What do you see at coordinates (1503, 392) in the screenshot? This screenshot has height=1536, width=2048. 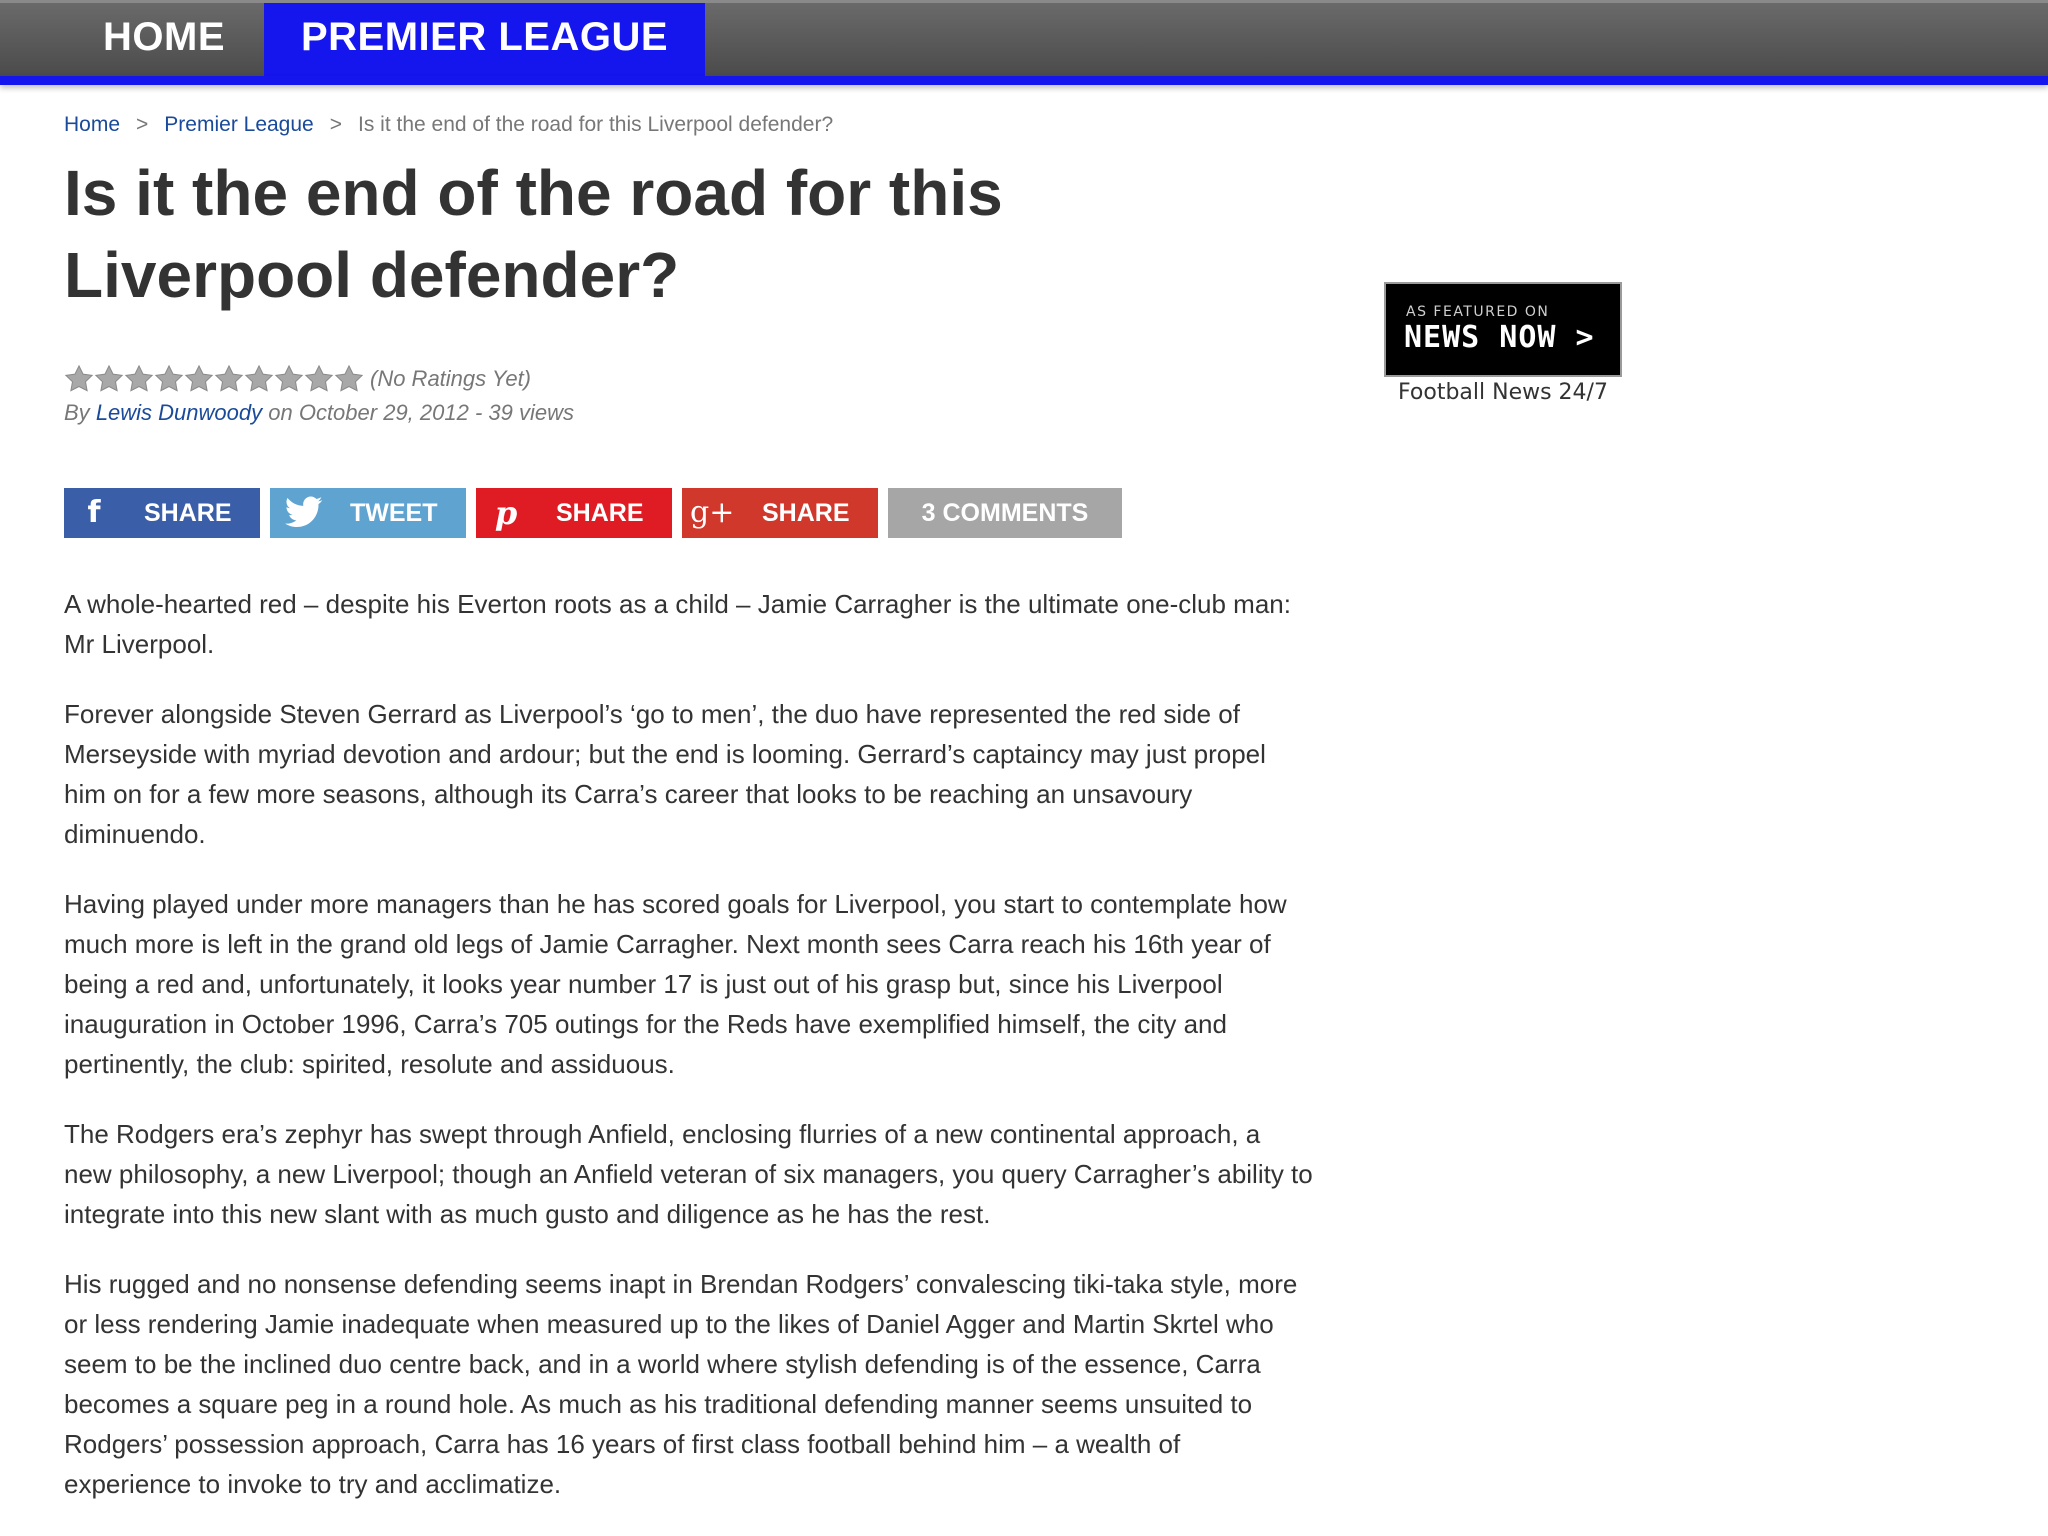 I see `news-now-caption: Football News 24/7` at bounding box center [1503, 392].